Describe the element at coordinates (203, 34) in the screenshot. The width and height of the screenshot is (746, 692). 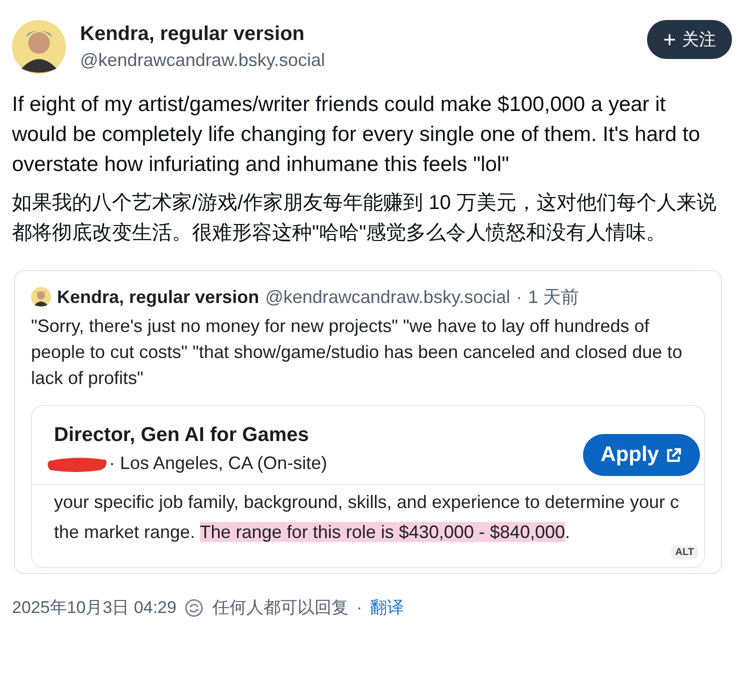
I see `author-name: Kendra, regular version` at that location.